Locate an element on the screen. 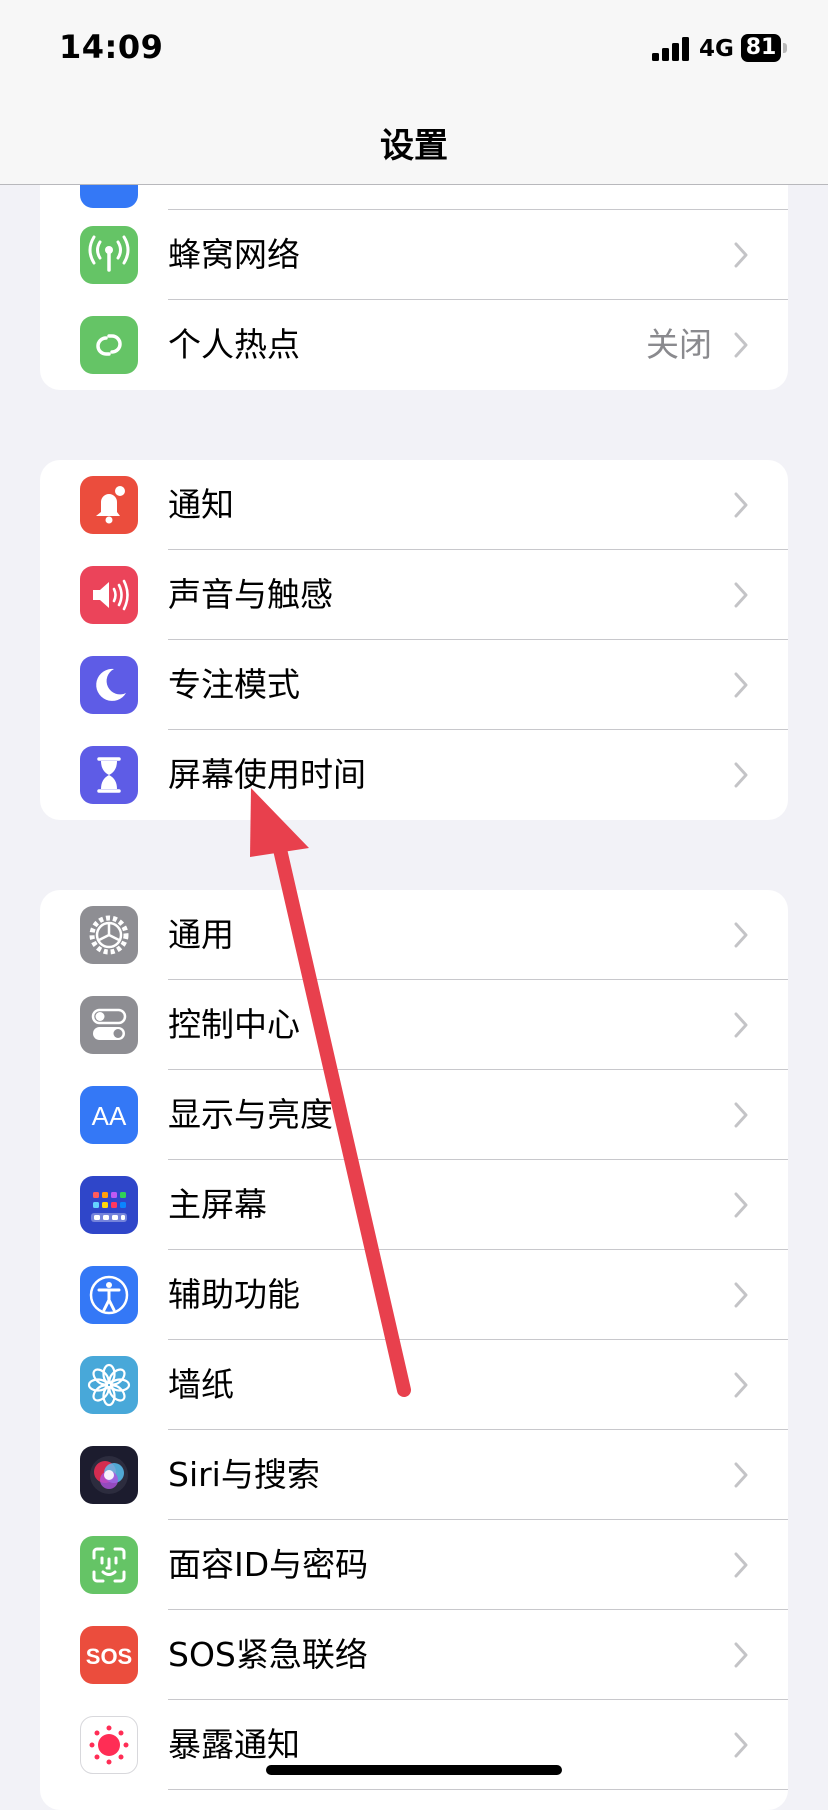  settings-row-label: 声音与触感 is located at coordinates (250, 594).